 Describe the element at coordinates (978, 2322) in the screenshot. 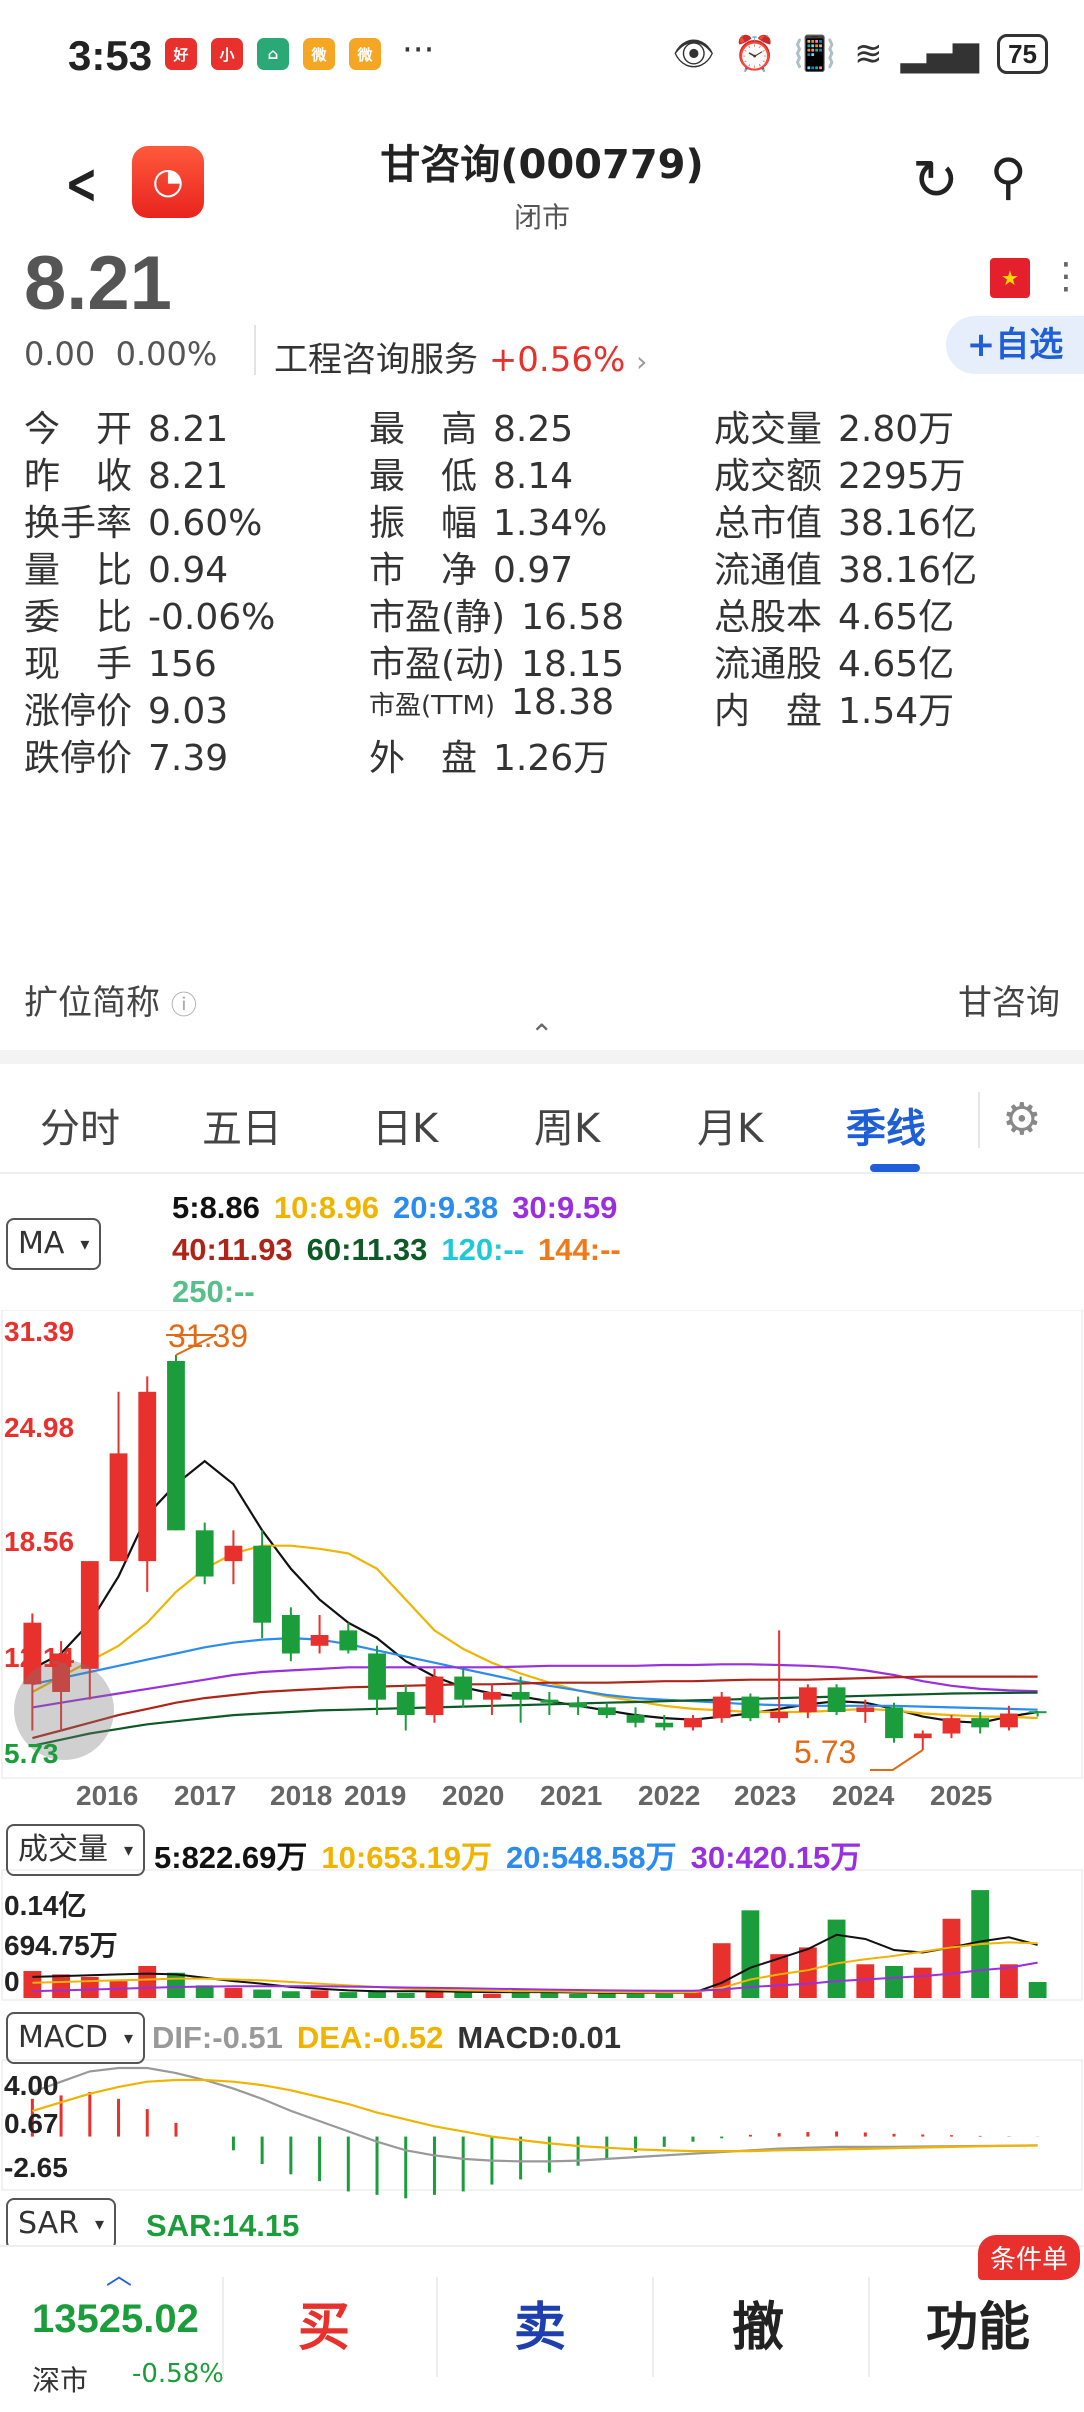

I see `function-button: 功能` at that location.